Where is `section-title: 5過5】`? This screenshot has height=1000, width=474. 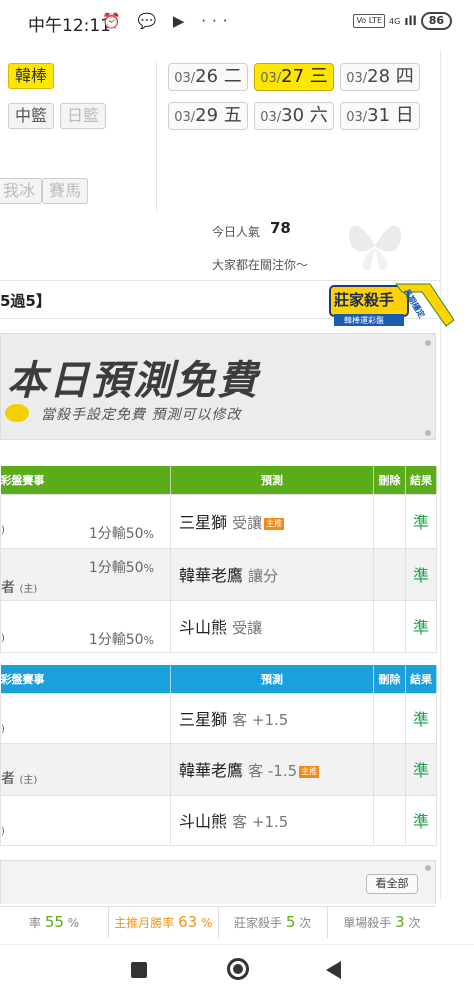
section-title: 5過5】 is located at coordinates (25, 301).